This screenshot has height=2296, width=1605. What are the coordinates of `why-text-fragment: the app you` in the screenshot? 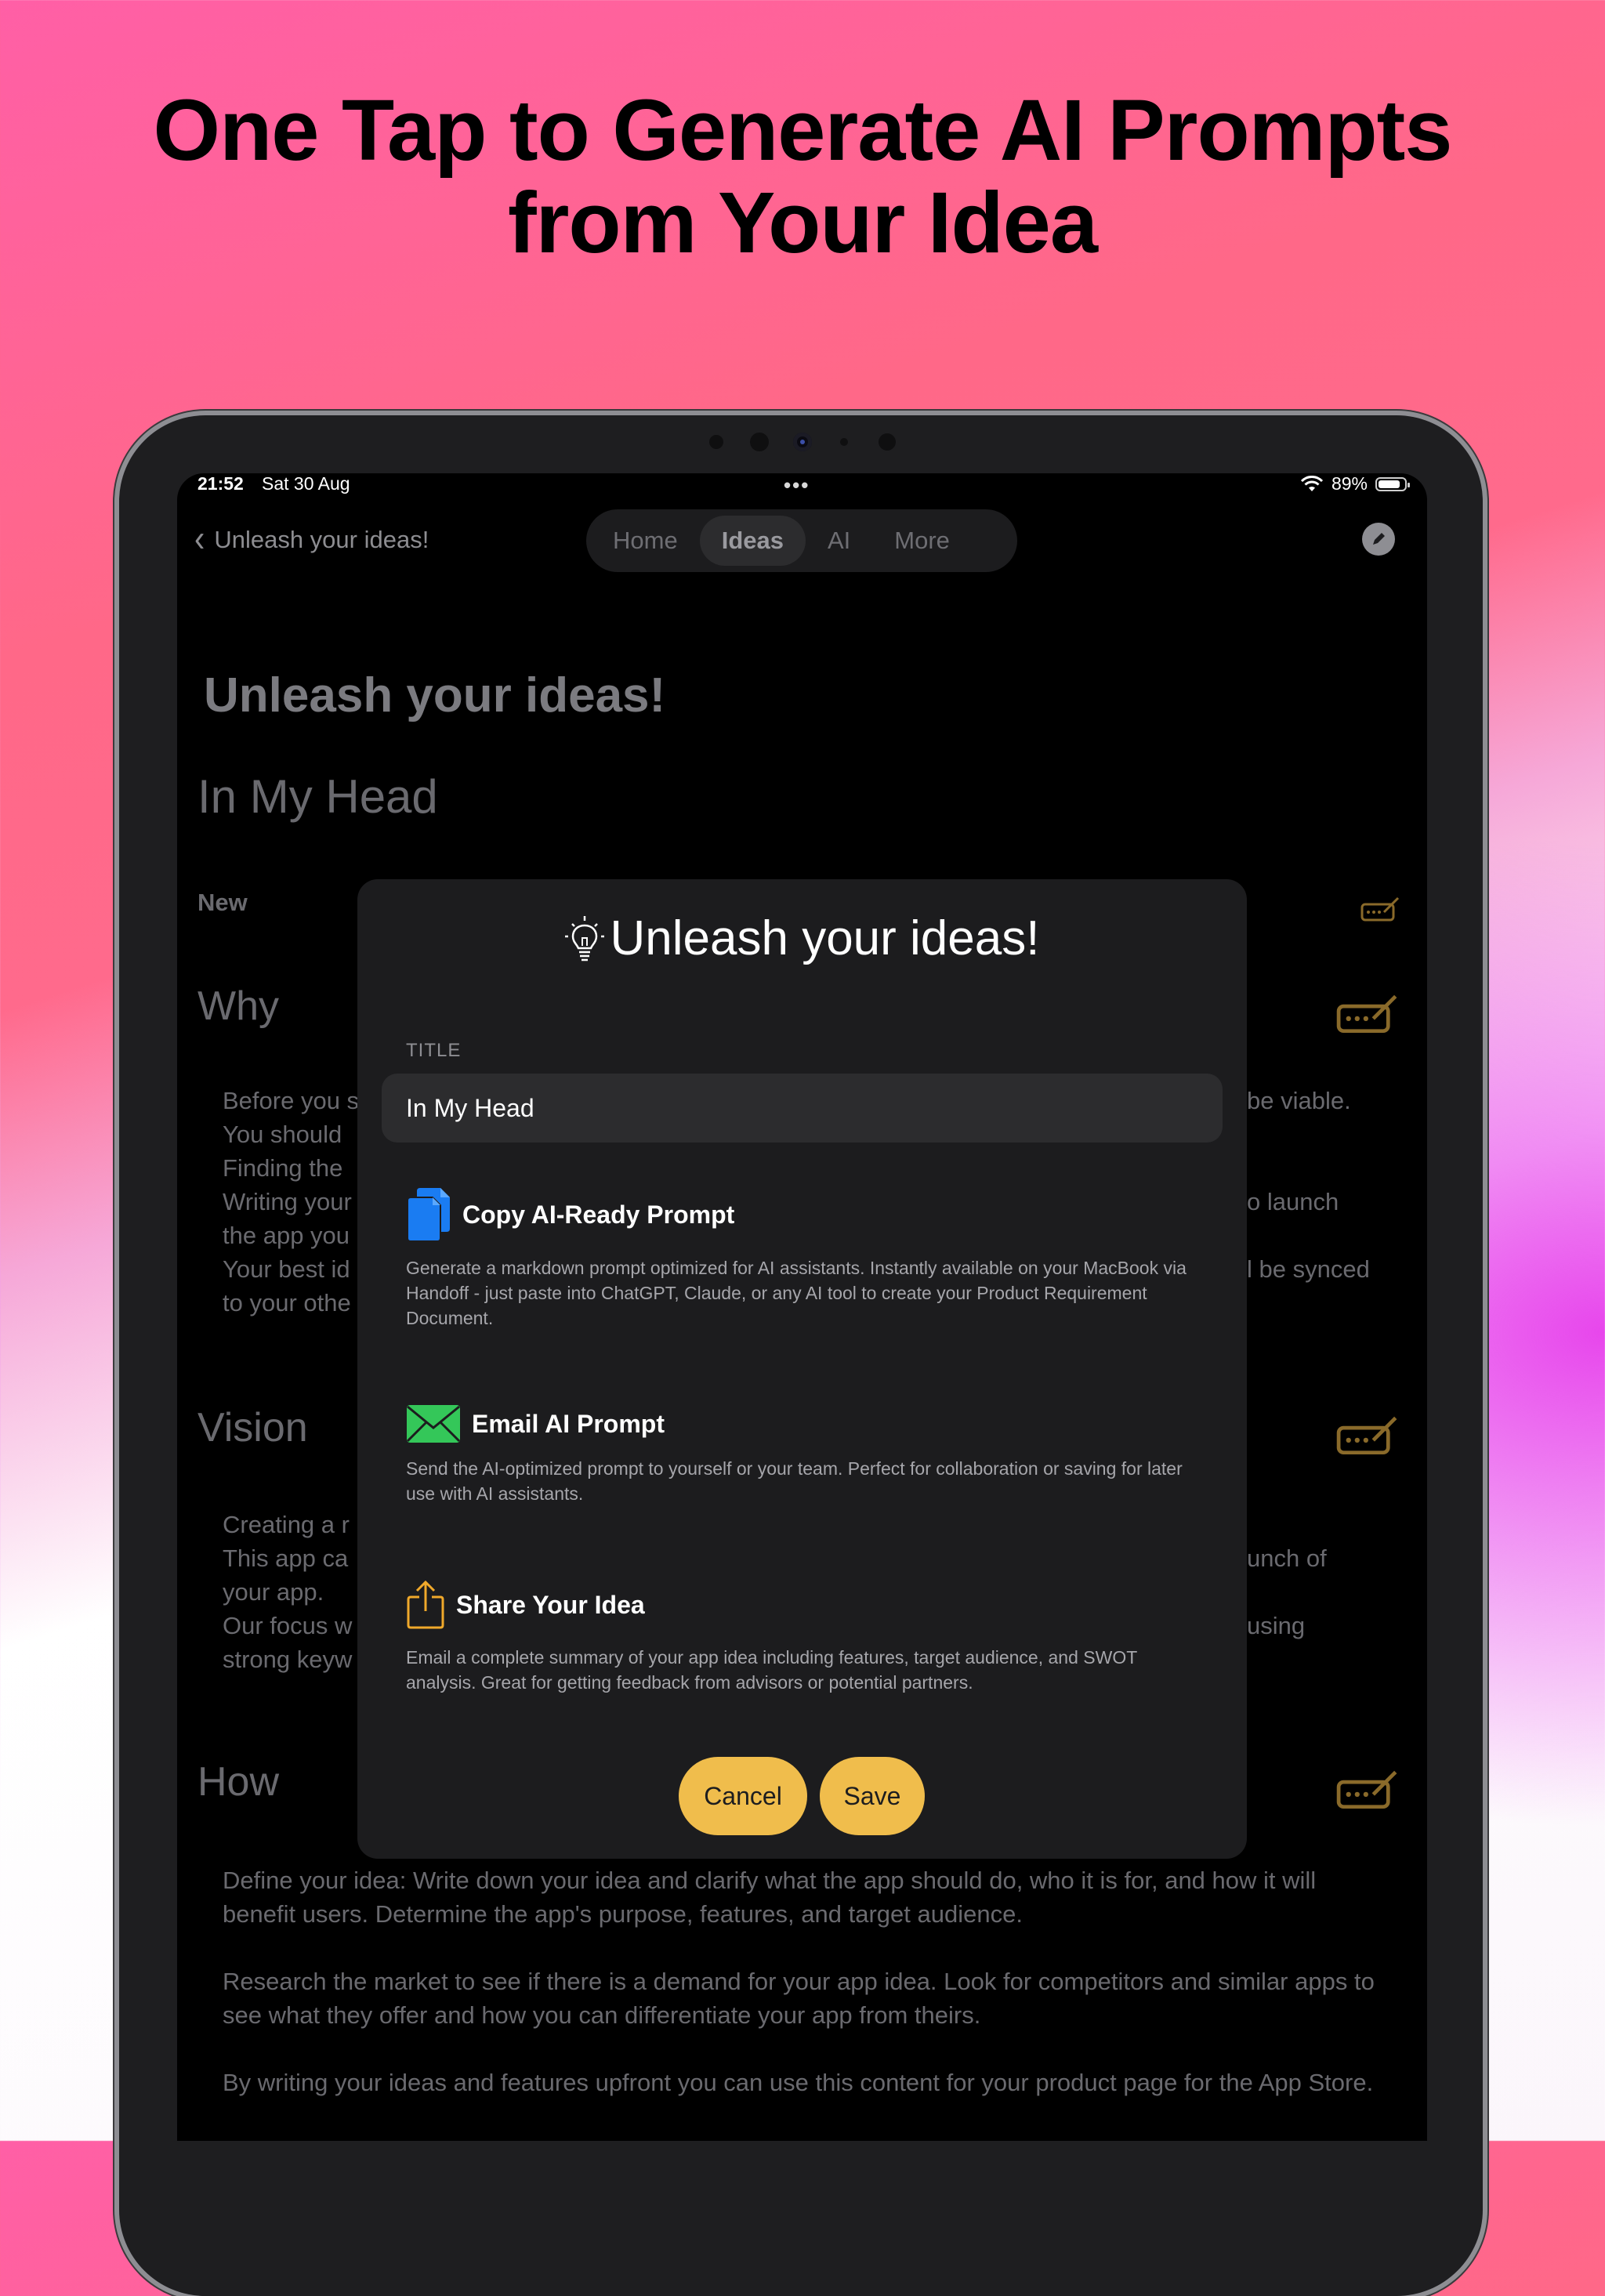 It's located at (286, 1235).